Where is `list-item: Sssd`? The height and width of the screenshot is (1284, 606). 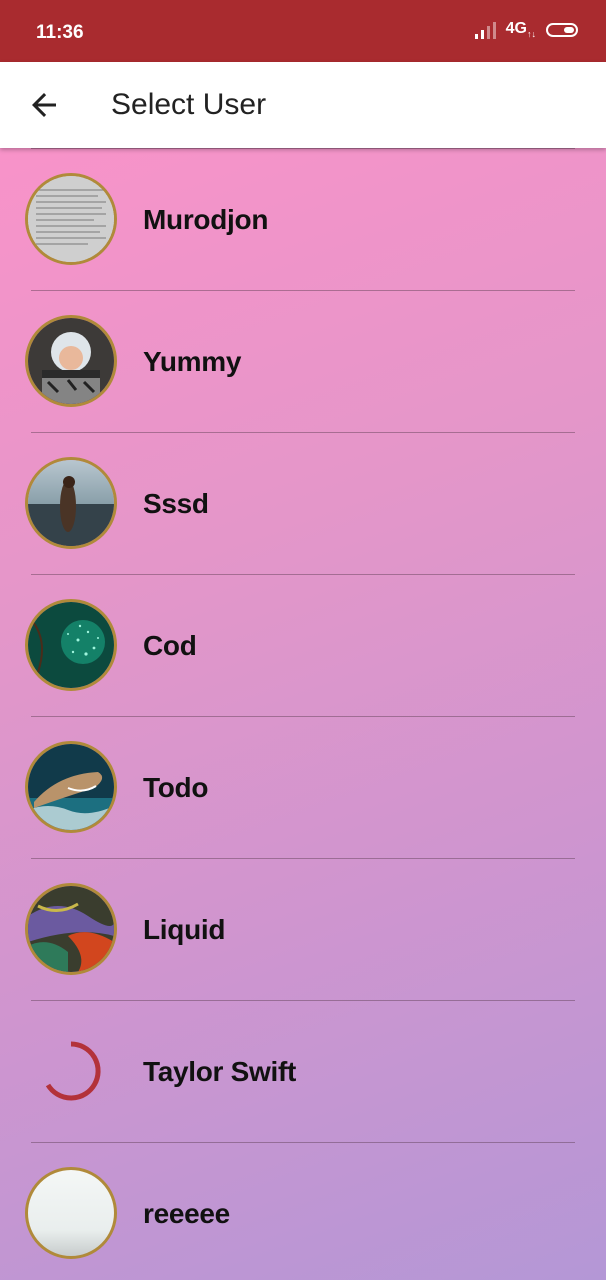 list-item: Sssd is located at coordinates (303, 503).